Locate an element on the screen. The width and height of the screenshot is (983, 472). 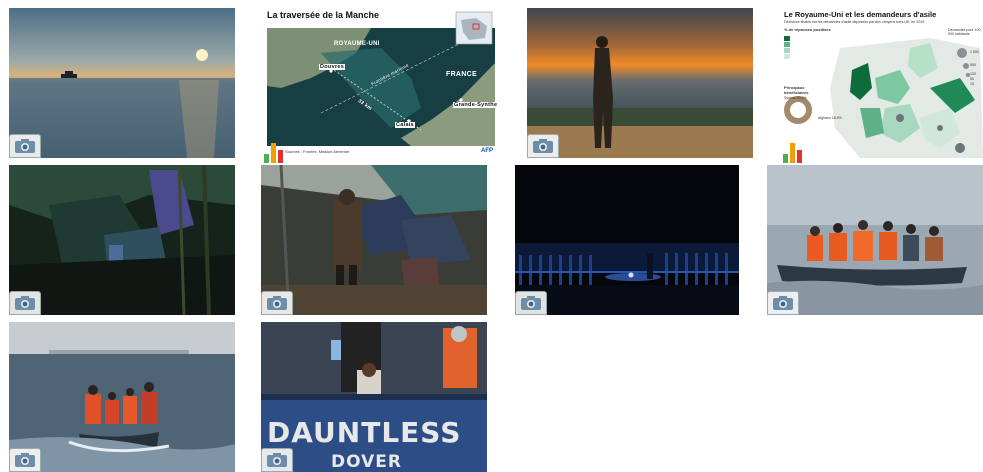
thumbnail-border-force-vessel: DAUNTLESS DOVER is located at coordinates (374, 397).